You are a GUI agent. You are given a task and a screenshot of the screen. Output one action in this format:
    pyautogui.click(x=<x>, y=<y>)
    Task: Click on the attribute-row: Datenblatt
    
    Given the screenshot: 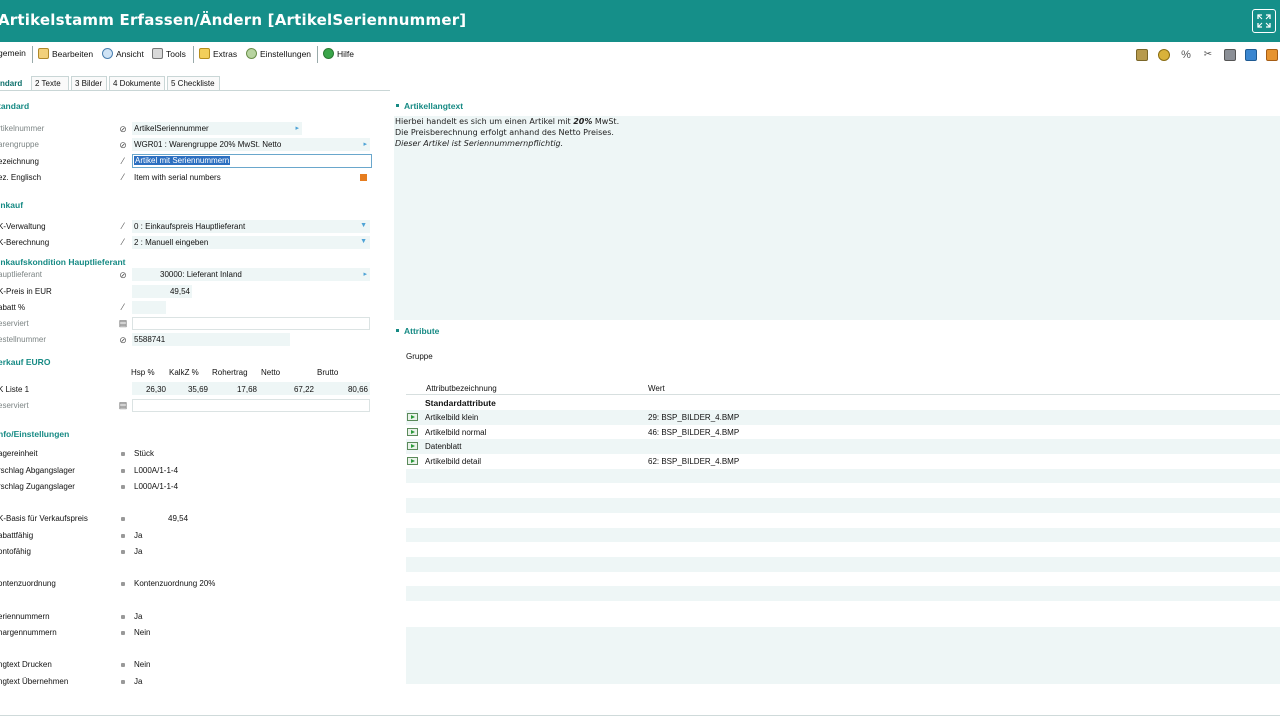 What is the action you would take?
    pyautogui.click(x=843, y=447)
    